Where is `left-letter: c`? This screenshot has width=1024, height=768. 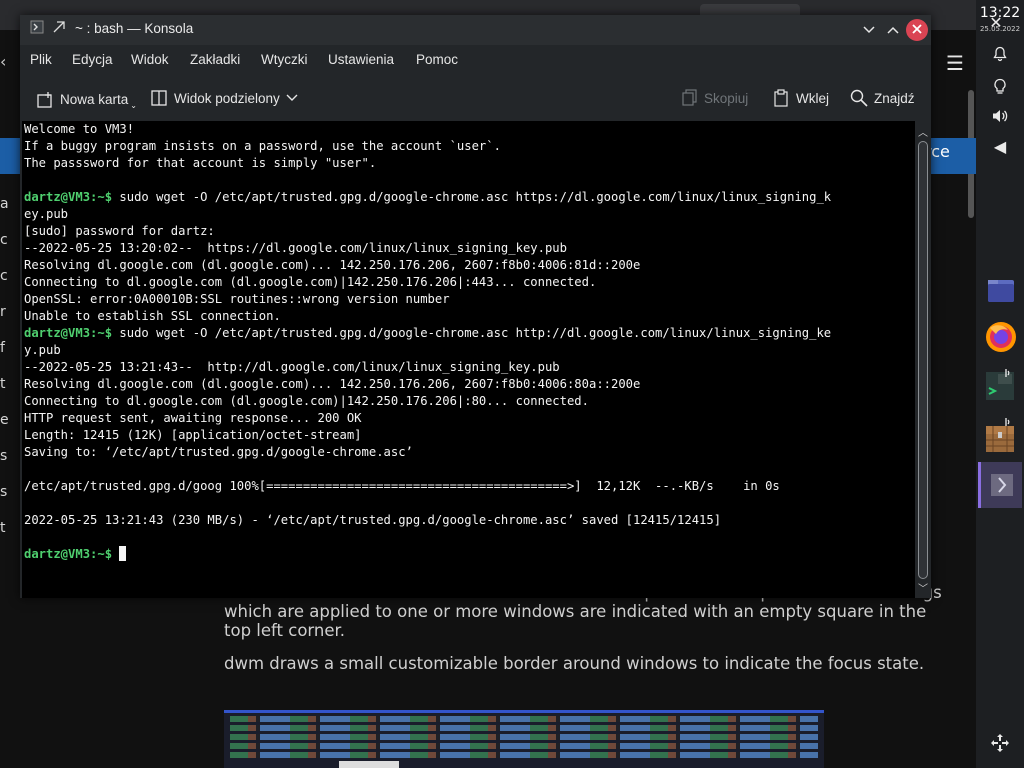
left-letter: c is located at coordinates (4, 276).